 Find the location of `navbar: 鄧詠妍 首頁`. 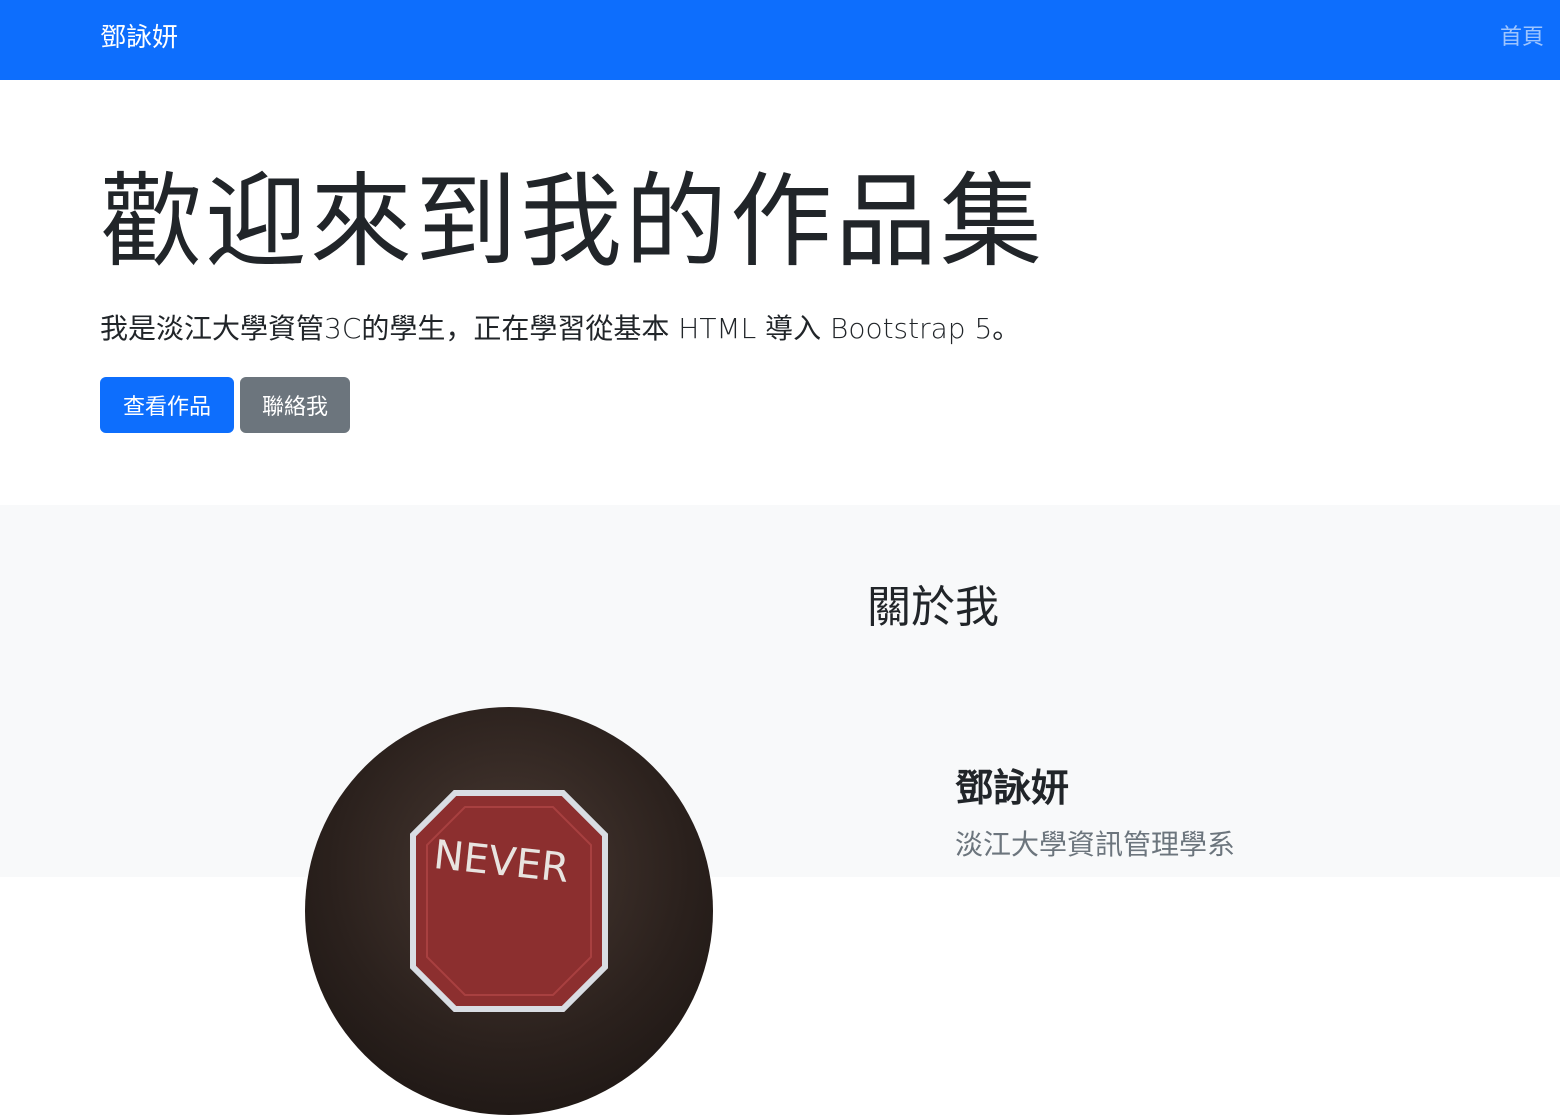

navbar: 鄧詠妍 首頁 is located at coordinates (780, 40).